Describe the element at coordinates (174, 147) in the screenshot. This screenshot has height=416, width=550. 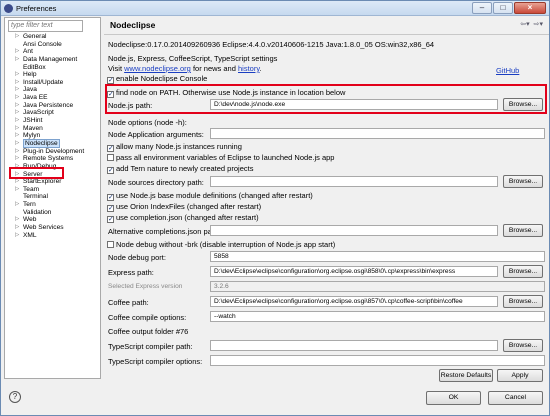
I see `allow-many-checkbox: ✓ allow many Node.js instances running` at that location.